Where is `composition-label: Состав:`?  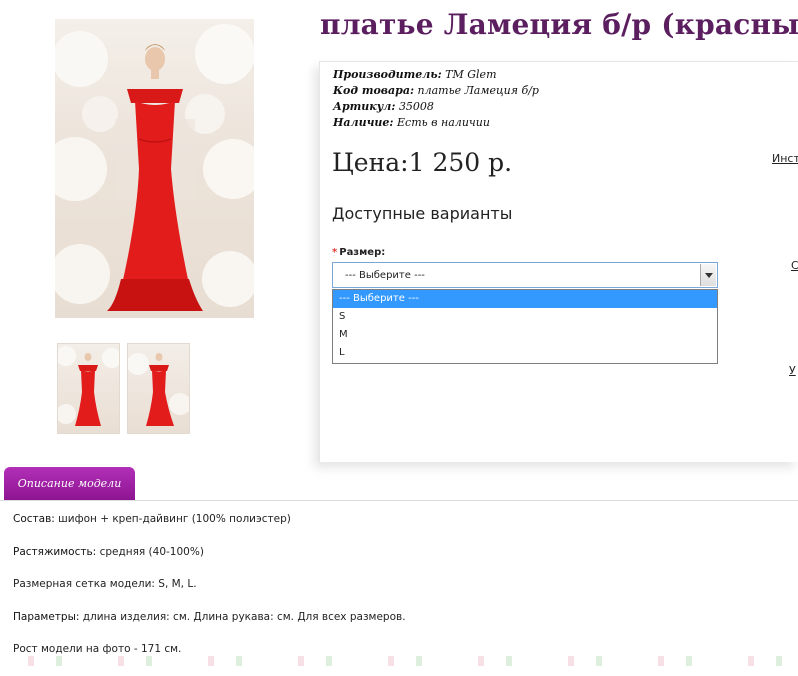
composition-label: Состав: is located at coordinates (34, 519).